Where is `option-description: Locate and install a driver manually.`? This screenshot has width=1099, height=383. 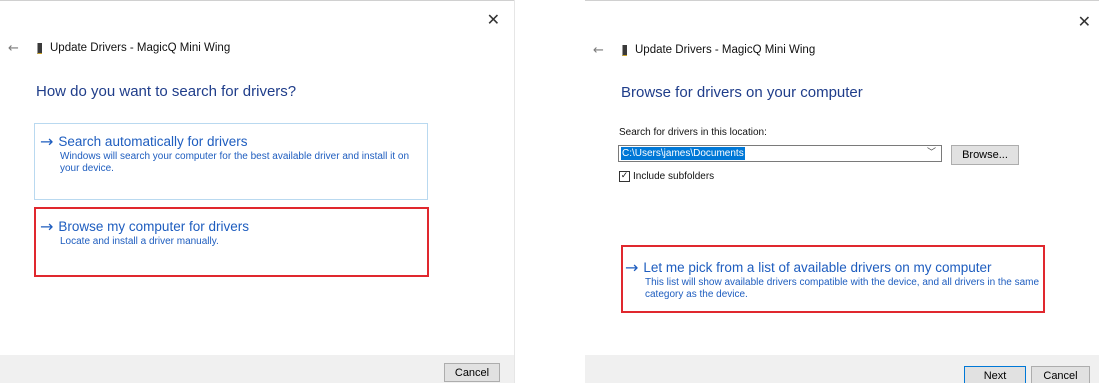 option-description: Locate and install a driver manually. is located at coordinates (139, 241).